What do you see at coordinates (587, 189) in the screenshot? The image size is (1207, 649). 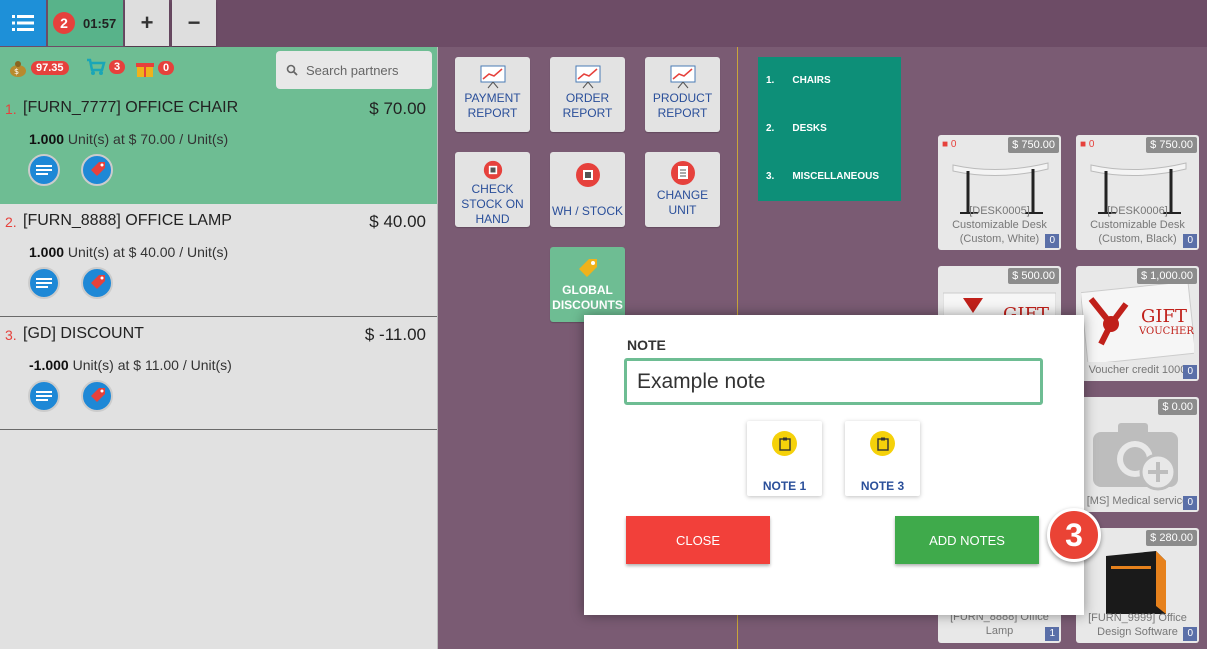 I see `wh-stock-button: WH / STOCK` at bounding box center [587, 189].